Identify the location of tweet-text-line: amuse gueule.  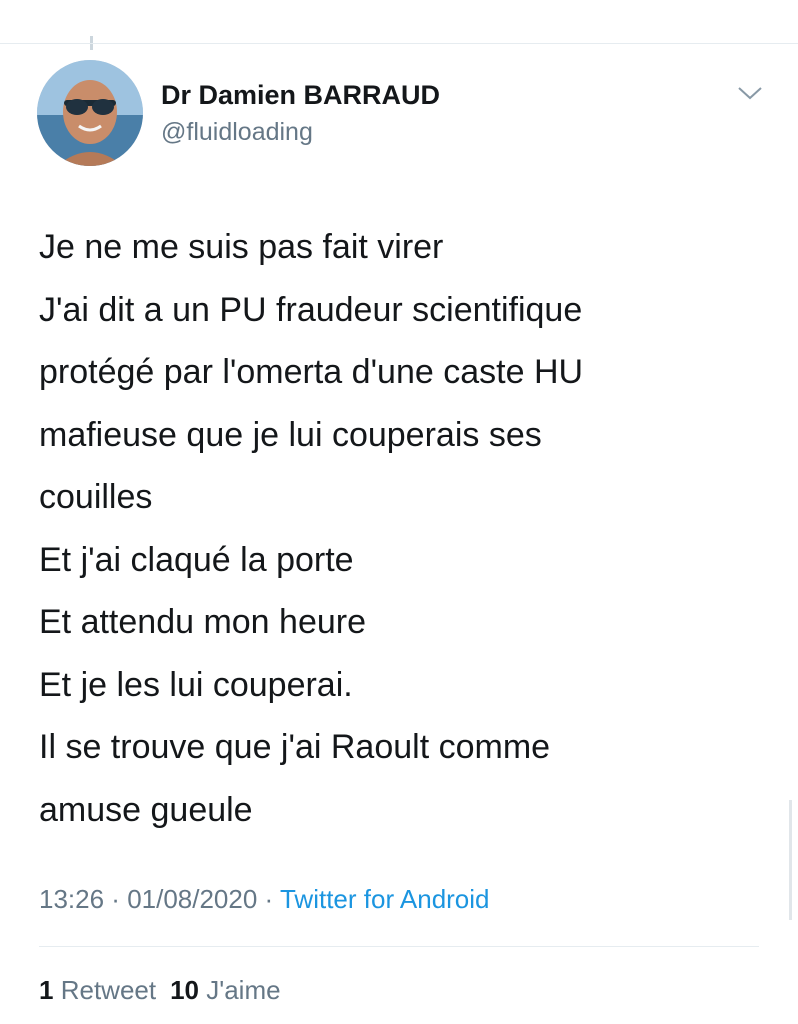
(146, 809).